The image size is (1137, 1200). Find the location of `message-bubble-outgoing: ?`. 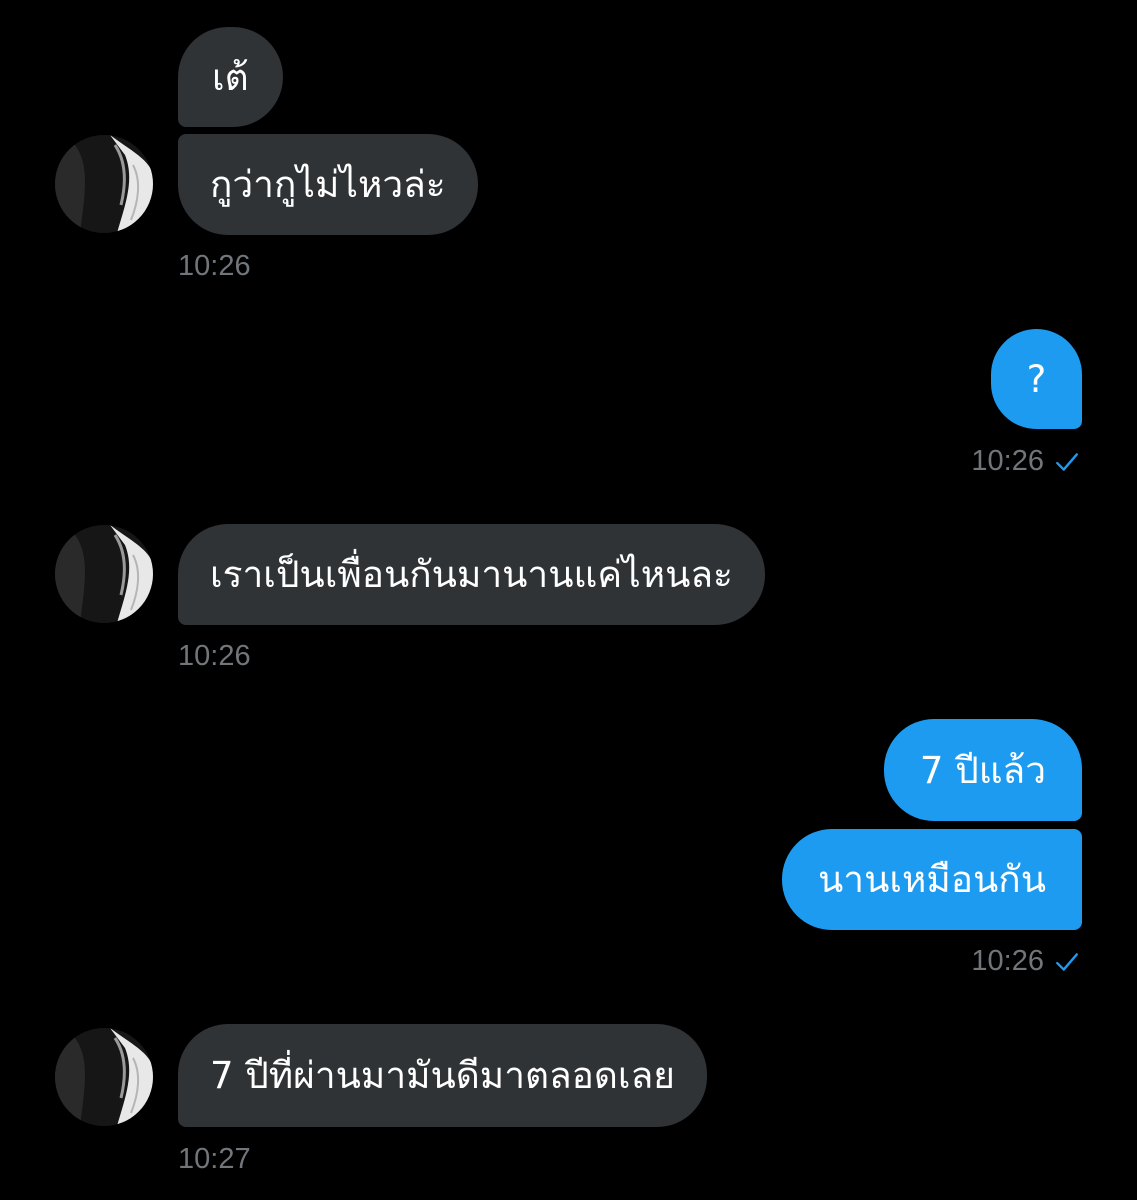

message-bubble-outgoing: ? is located at coordinates (1036, 379).